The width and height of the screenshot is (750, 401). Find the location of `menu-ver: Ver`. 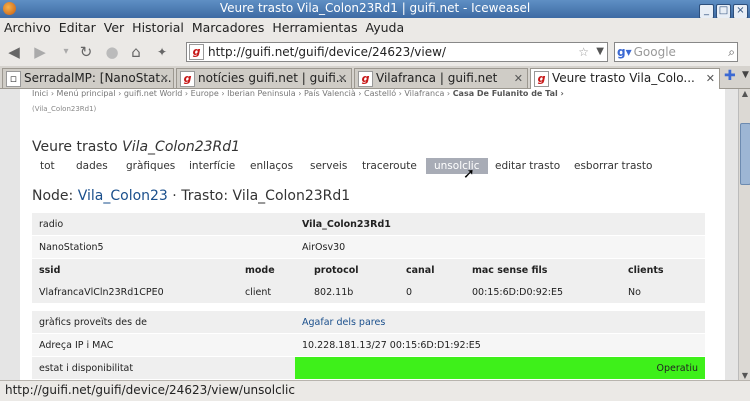

menu-ver: Ver is located at coordinates (114, 26).